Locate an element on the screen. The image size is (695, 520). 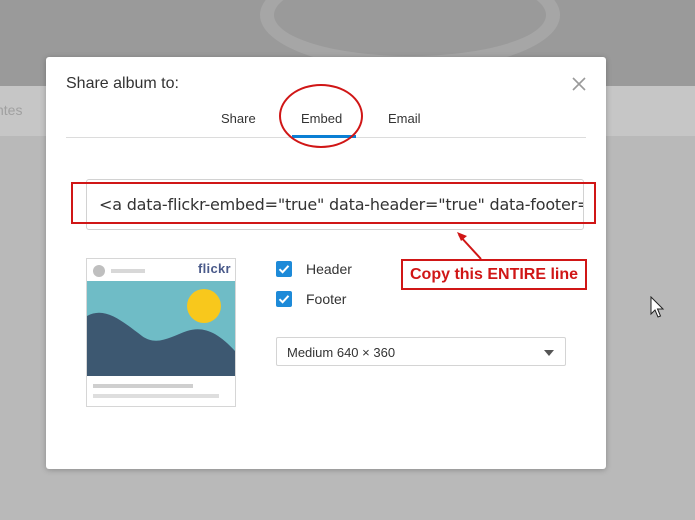
landscape-image-icon is located at coordinates (161, 328).